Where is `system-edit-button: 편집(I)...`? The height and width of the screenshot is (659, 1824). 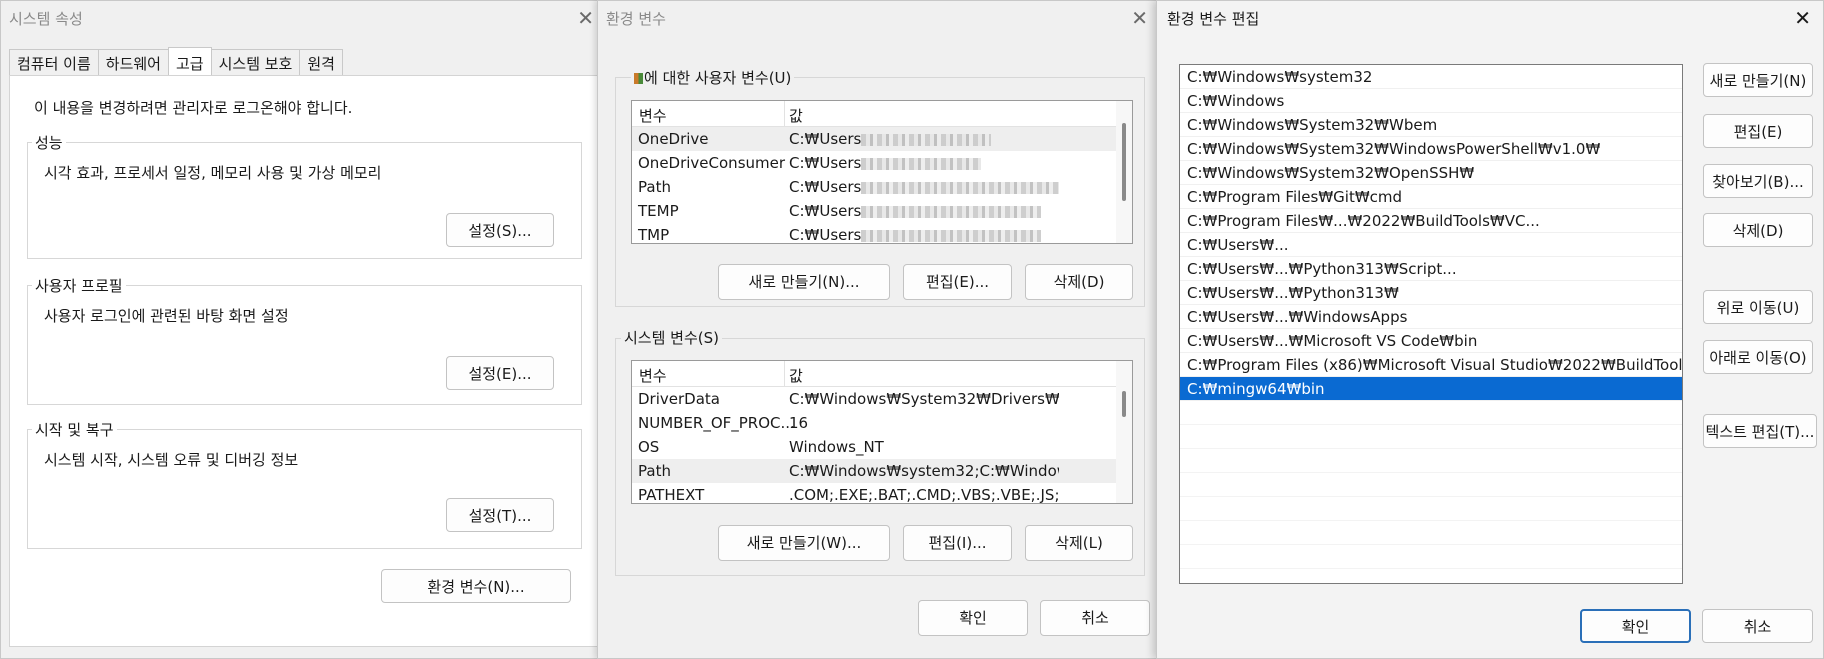 system-edit-button: 편집(I)... is located at coordinates (957, 543).